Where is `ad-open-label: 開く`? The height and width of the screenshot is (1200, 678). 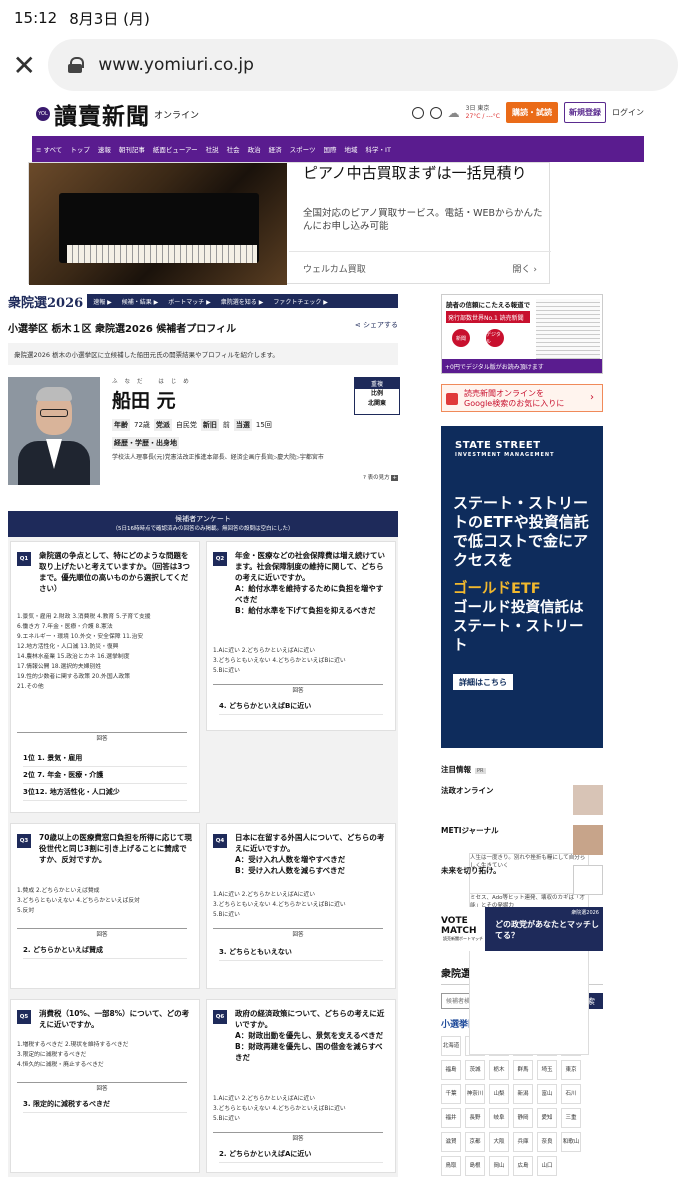
ad-open-label: 開く is located at coordinates (521, 270).